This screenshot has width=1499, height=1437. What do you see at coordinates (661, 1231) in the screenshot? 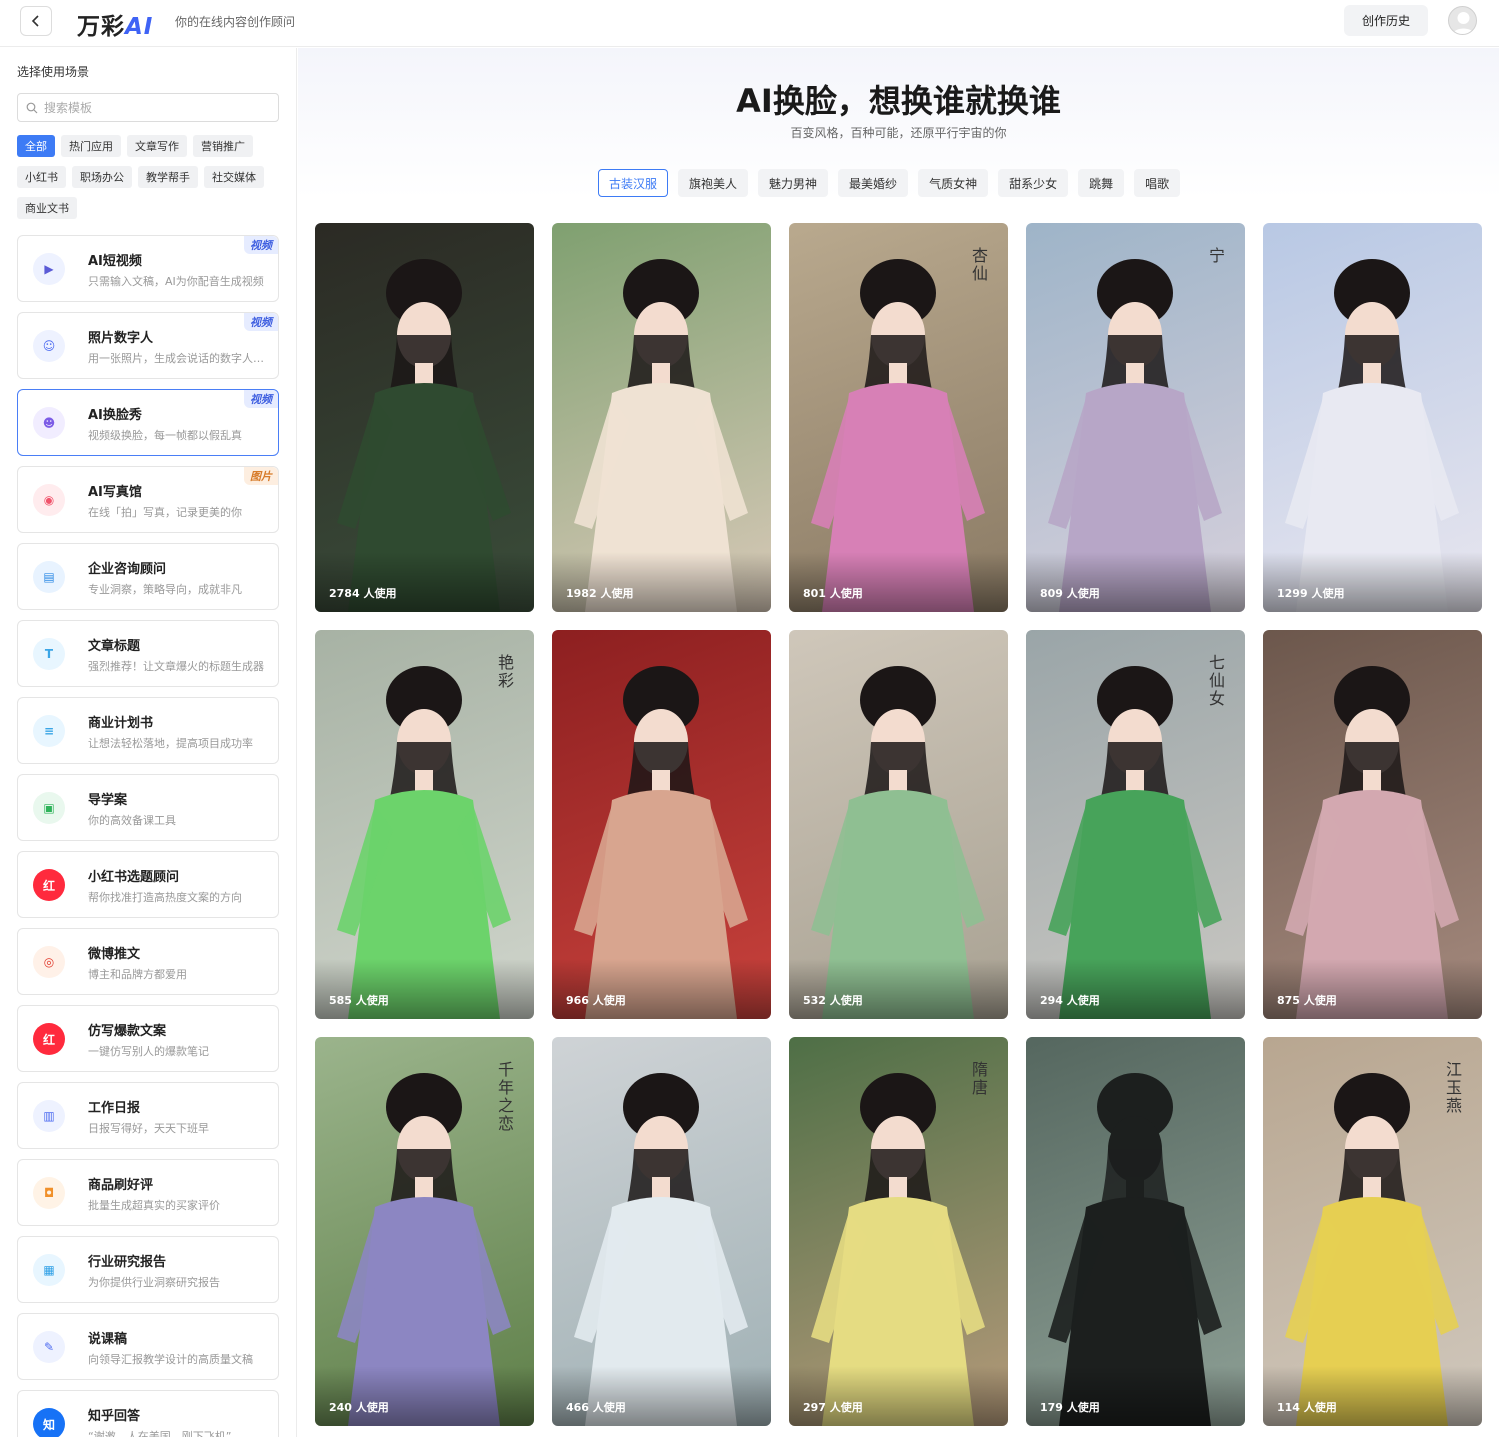
I see `template-tile: 466 人使用` at bounding box center [661, 1231].